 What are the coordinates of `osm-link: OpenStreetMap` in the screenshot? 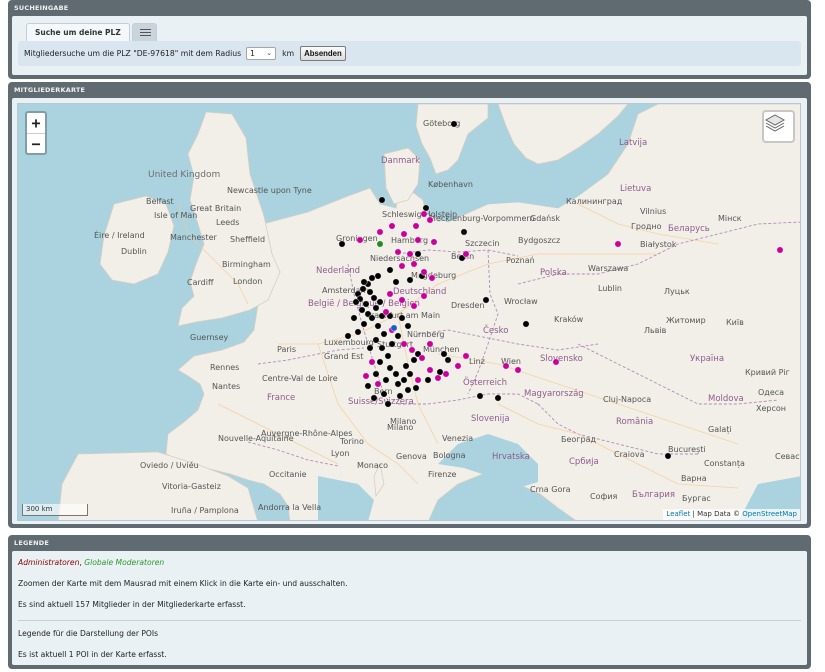 It's located at (769, 514).